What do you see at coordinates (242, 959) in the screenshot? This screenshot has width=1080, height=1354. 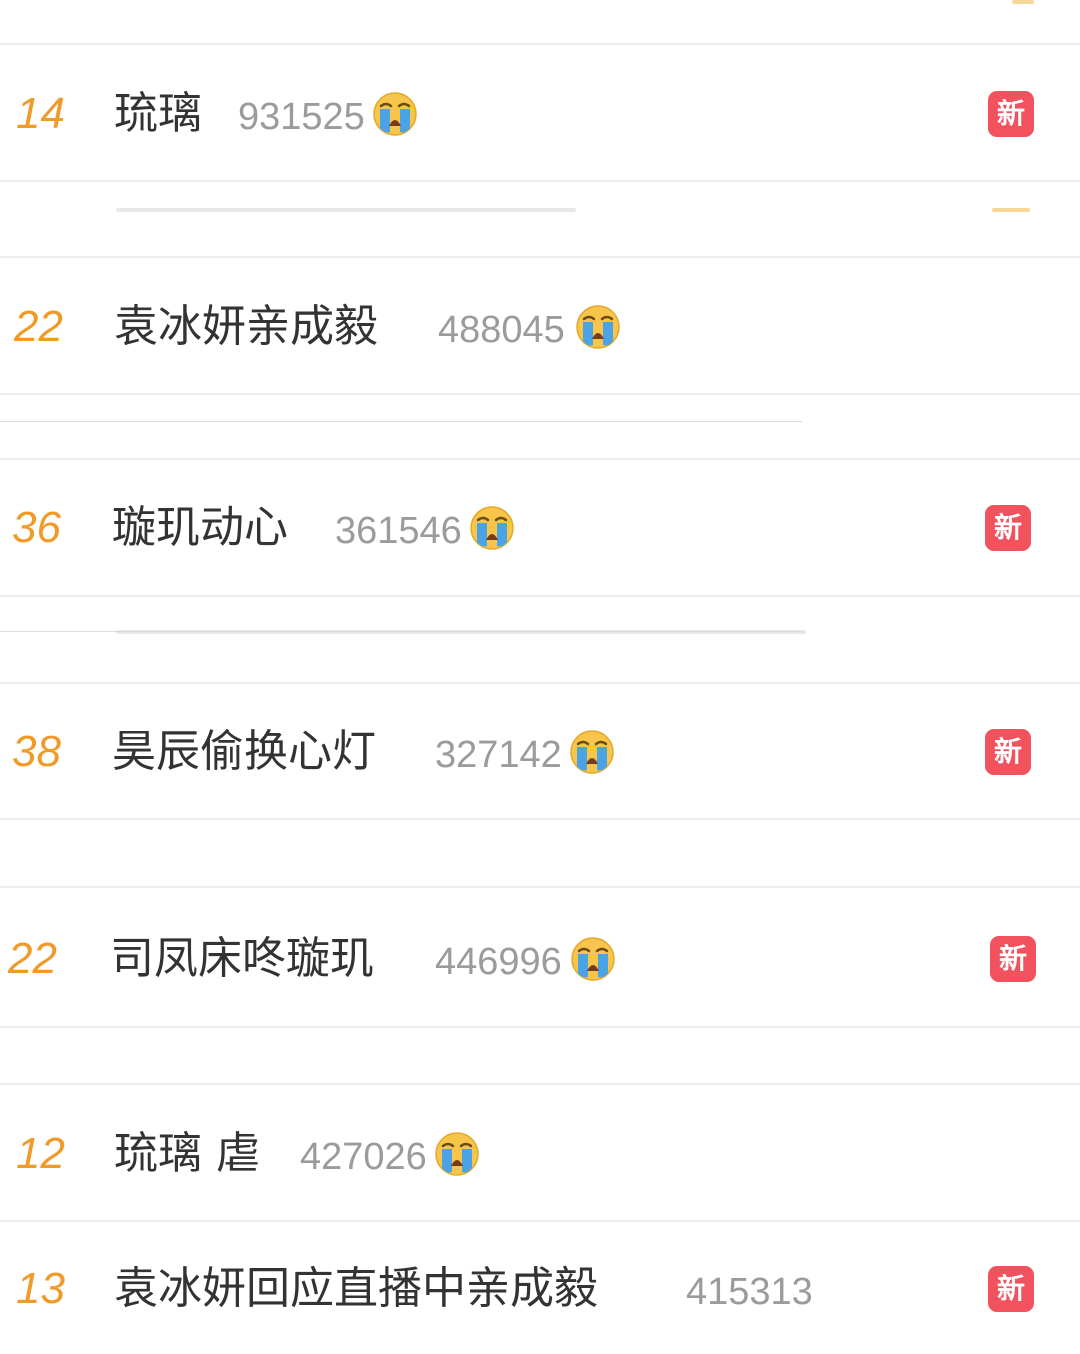 I see `topic-title: 司凤床咚璇玑` at bounding box center [242, 959].